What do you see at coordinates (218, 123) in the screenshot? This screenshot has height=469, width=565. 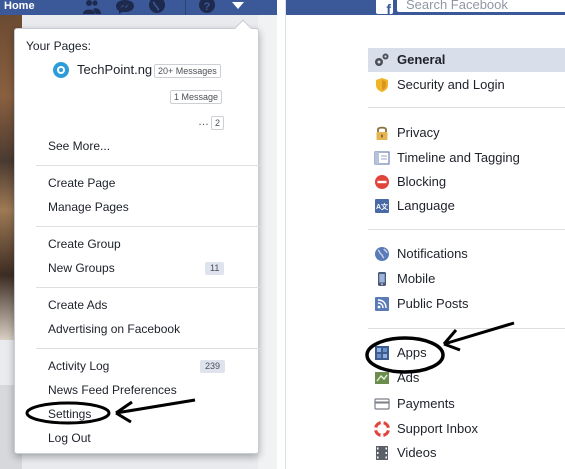 I see `notification-badge: 2` at bounding box center [218, 123].